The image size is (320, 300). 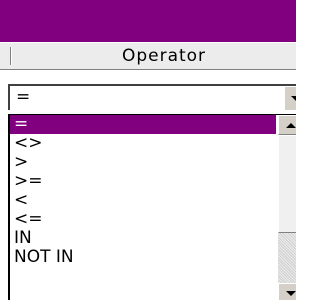 What do you see at coordinates (287, 258) in the screenshot?
I see `scroll-track` at bounding box center [287, 258].